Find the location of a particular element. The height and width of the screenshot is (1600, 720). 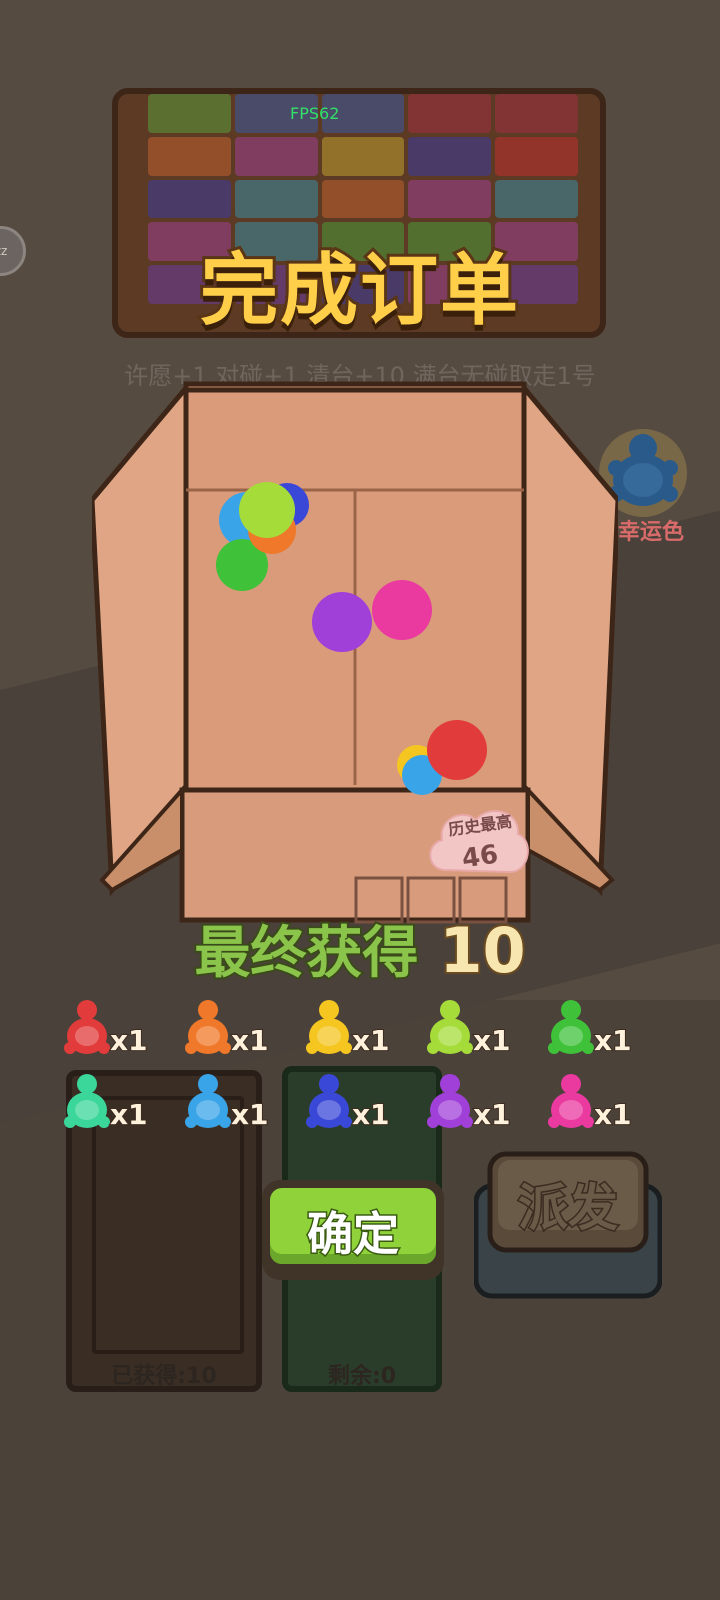

reward-lime: x1 is located at coordinates (480, 1031).